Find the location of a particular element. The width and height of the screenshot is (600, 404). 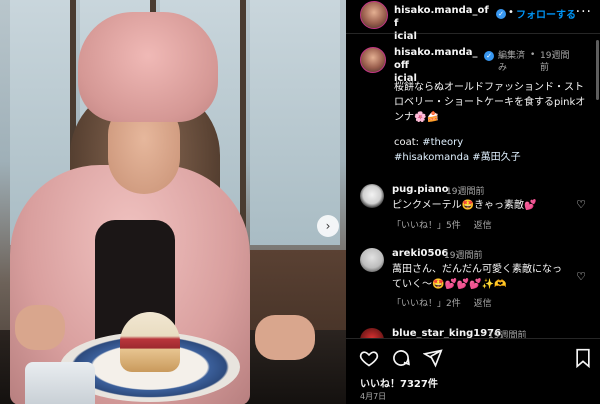

comment-username: pug.piano is located at coordinates (420, 189).